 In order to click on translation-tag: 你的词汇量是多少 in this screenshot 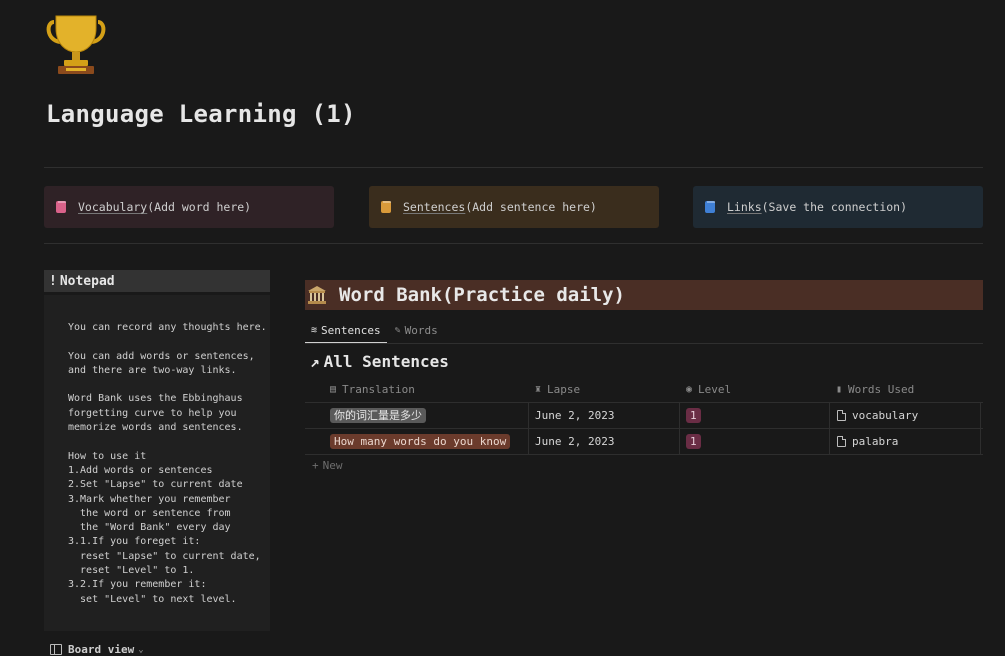, I will do `click(378, 415)`.